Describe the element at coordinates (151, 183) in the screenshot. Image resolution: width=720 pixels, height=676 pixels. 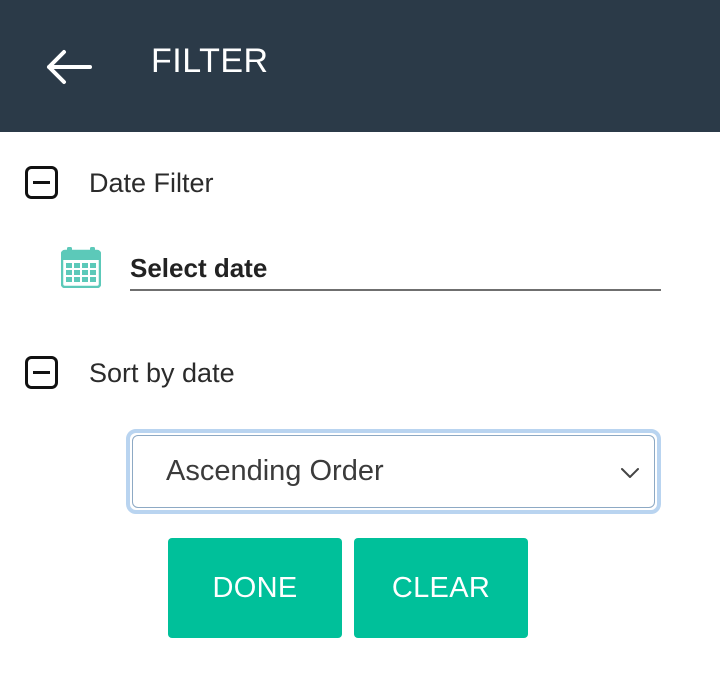
I see `date-filter-label: Date Filter` at that location.